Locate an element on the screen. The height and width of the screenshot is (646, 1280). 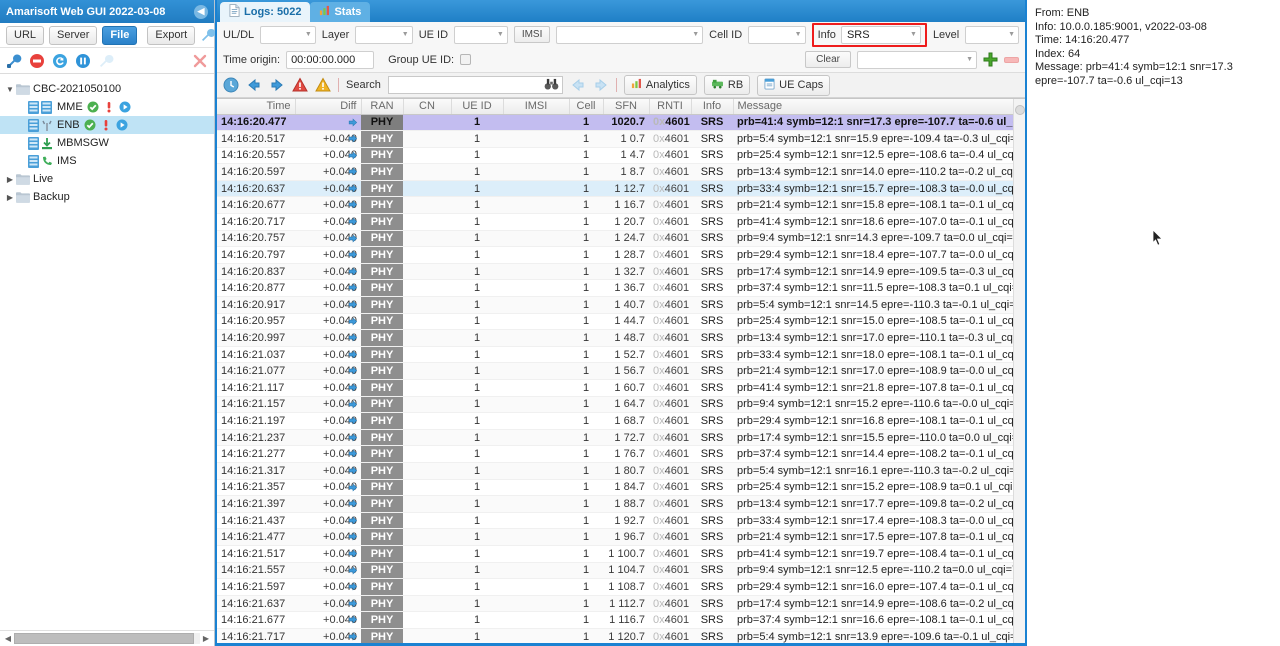
scroll-left-arrow-icon: ◀ is located at coordinates (8, 639).